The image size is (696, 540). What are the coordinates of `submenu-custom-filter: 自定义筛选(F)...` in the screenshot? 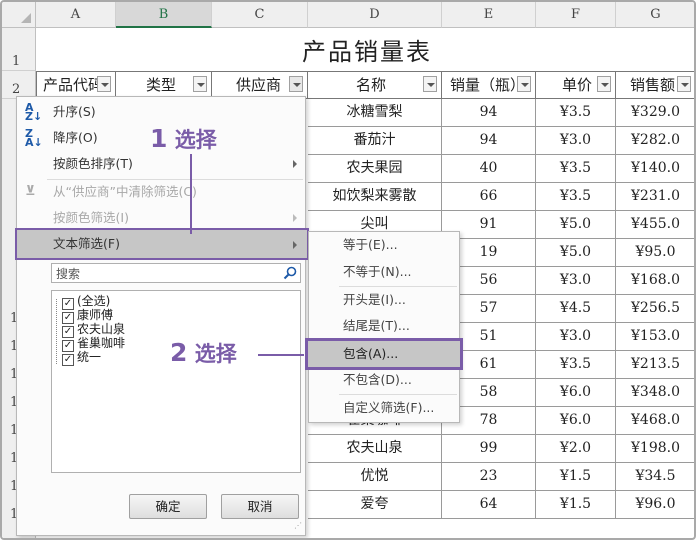 It's located at (388, 408).